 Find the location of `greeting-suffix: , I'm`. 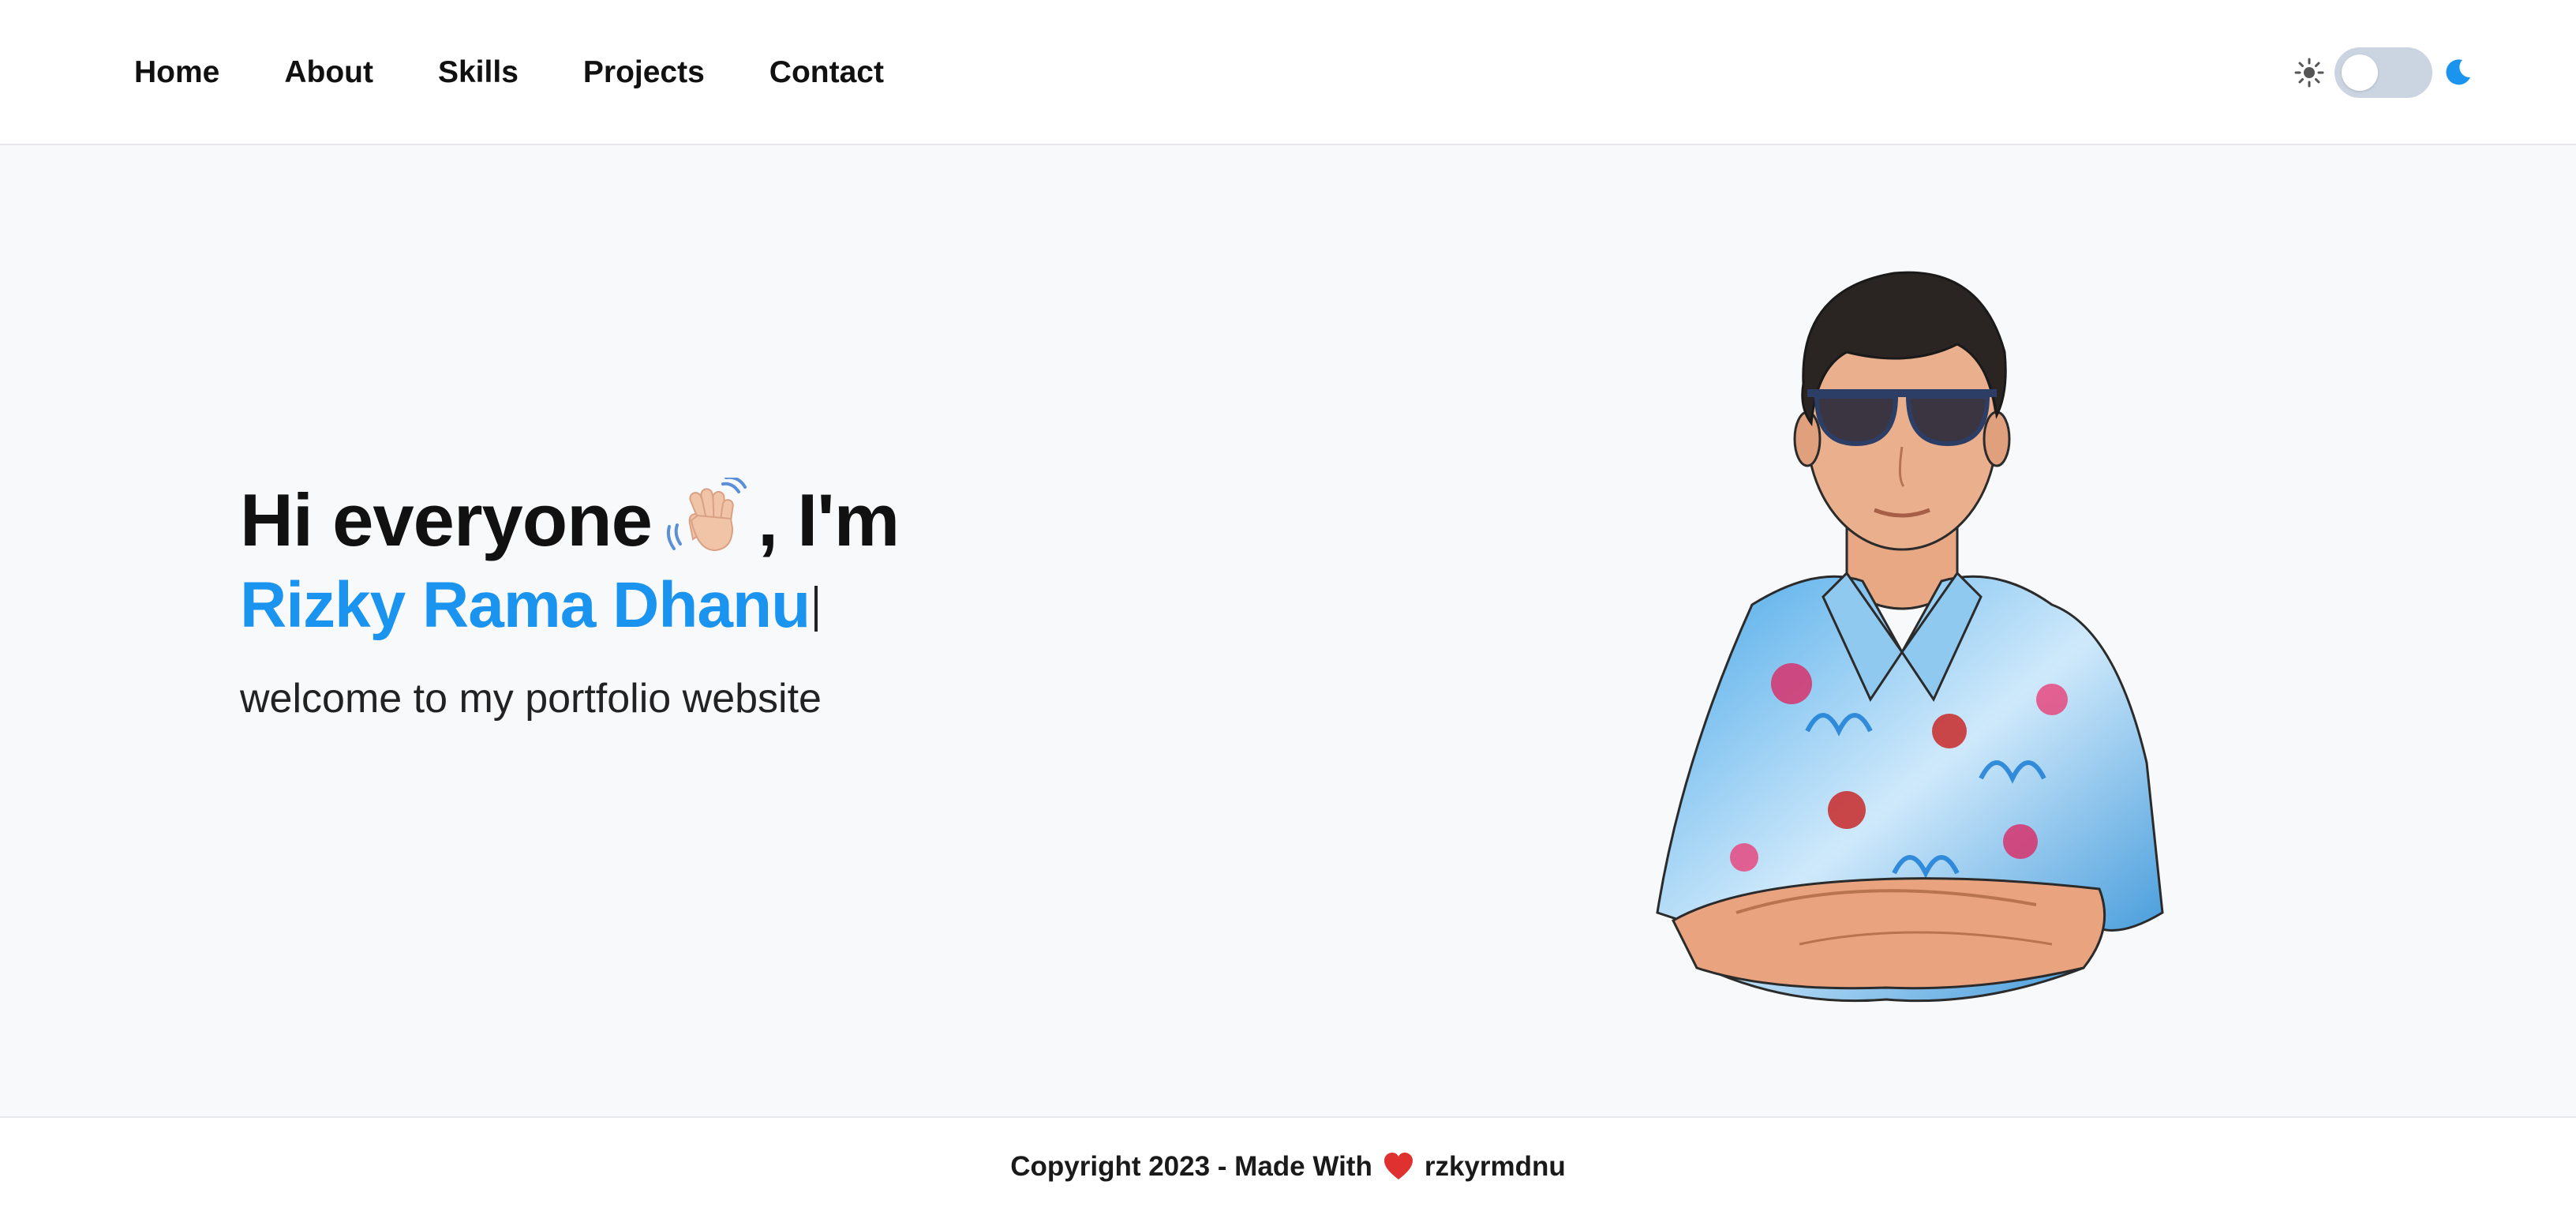

greeting-suffix: , I'm is located at coordinates (828, 519).